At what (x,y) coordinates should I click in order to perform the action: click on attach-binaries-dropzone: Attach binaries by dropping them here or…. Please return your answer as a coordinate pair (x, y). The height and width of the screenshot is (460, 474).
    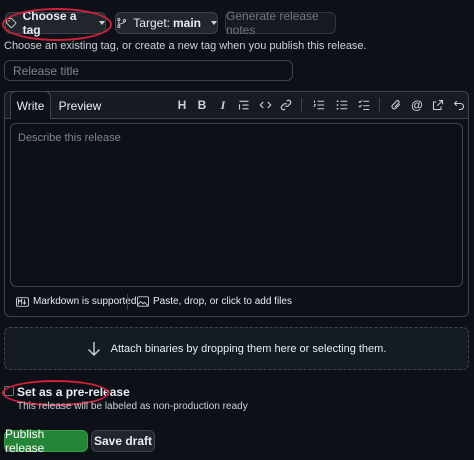
    Looking at the image, I should click on (236, 348).